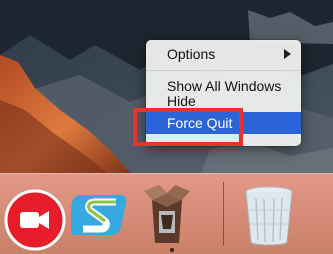  What do you see at coordinates (181, 100) in the screenshot?
I see `menu-item-hide-label: Hide` at bounding box center [181, 100].